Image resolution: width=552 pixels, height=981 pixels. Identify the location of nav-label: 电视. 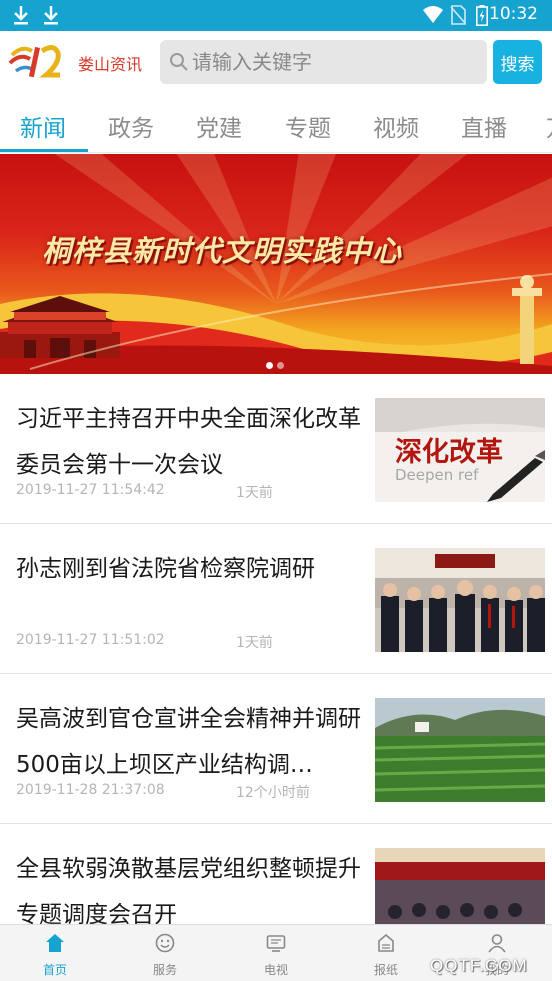
(275, 970).